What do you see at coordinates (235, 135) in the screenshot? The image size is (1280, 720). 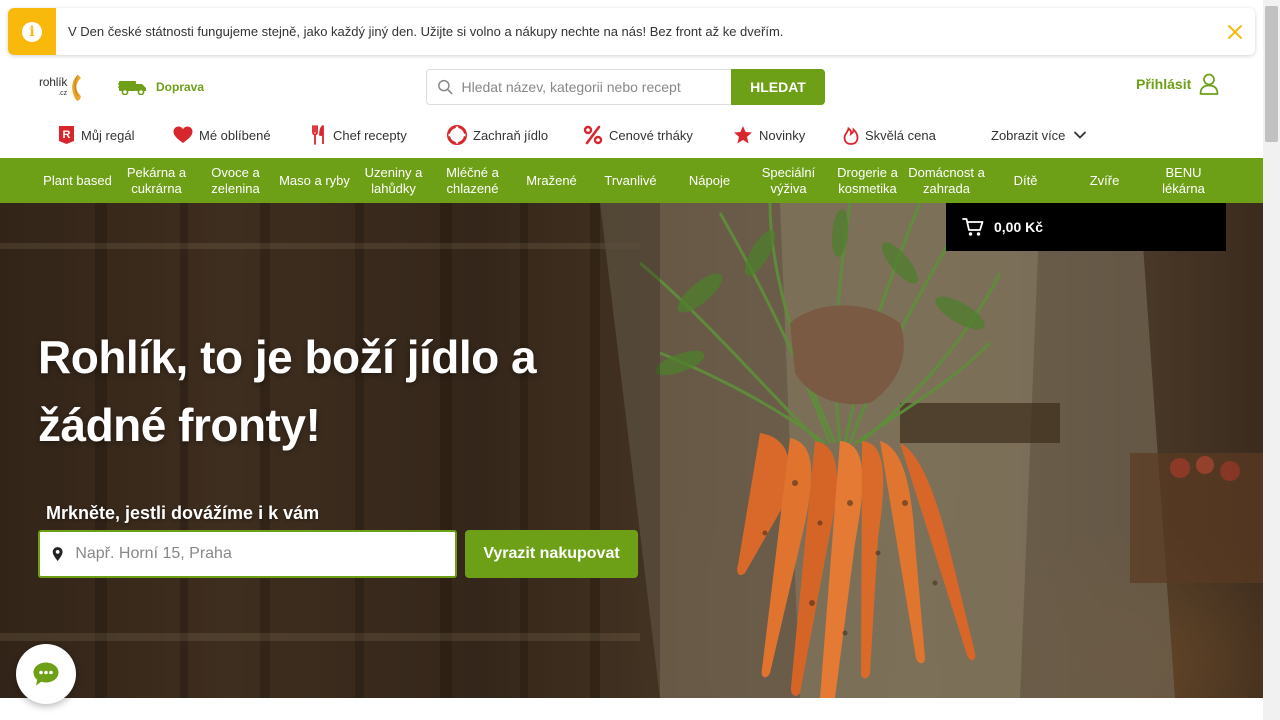 I see `quick-link-label: Mé oblíbené` at bounding box center [235, 135].